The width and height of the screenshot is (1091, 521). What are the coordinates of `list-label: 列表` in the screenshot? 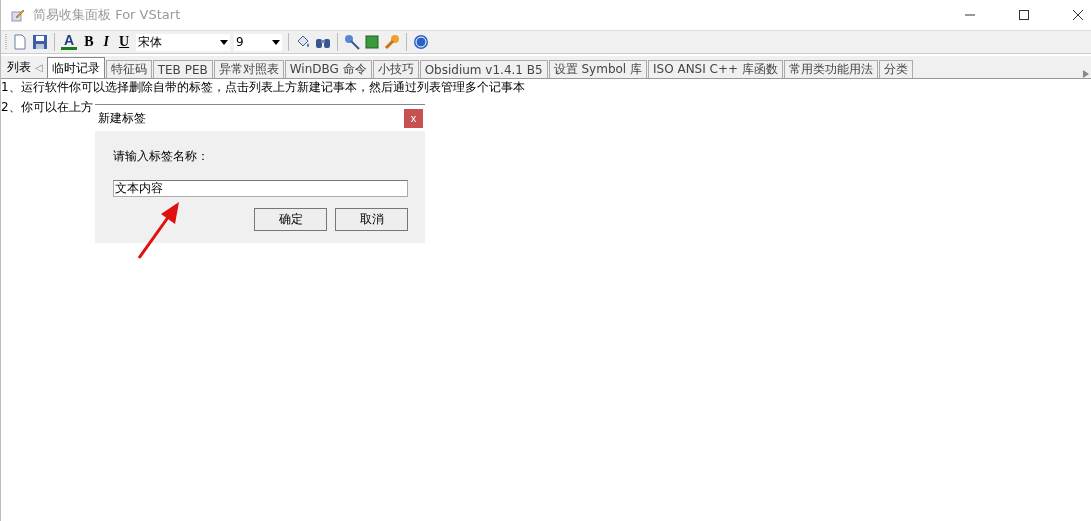 It's located at (19, 67).